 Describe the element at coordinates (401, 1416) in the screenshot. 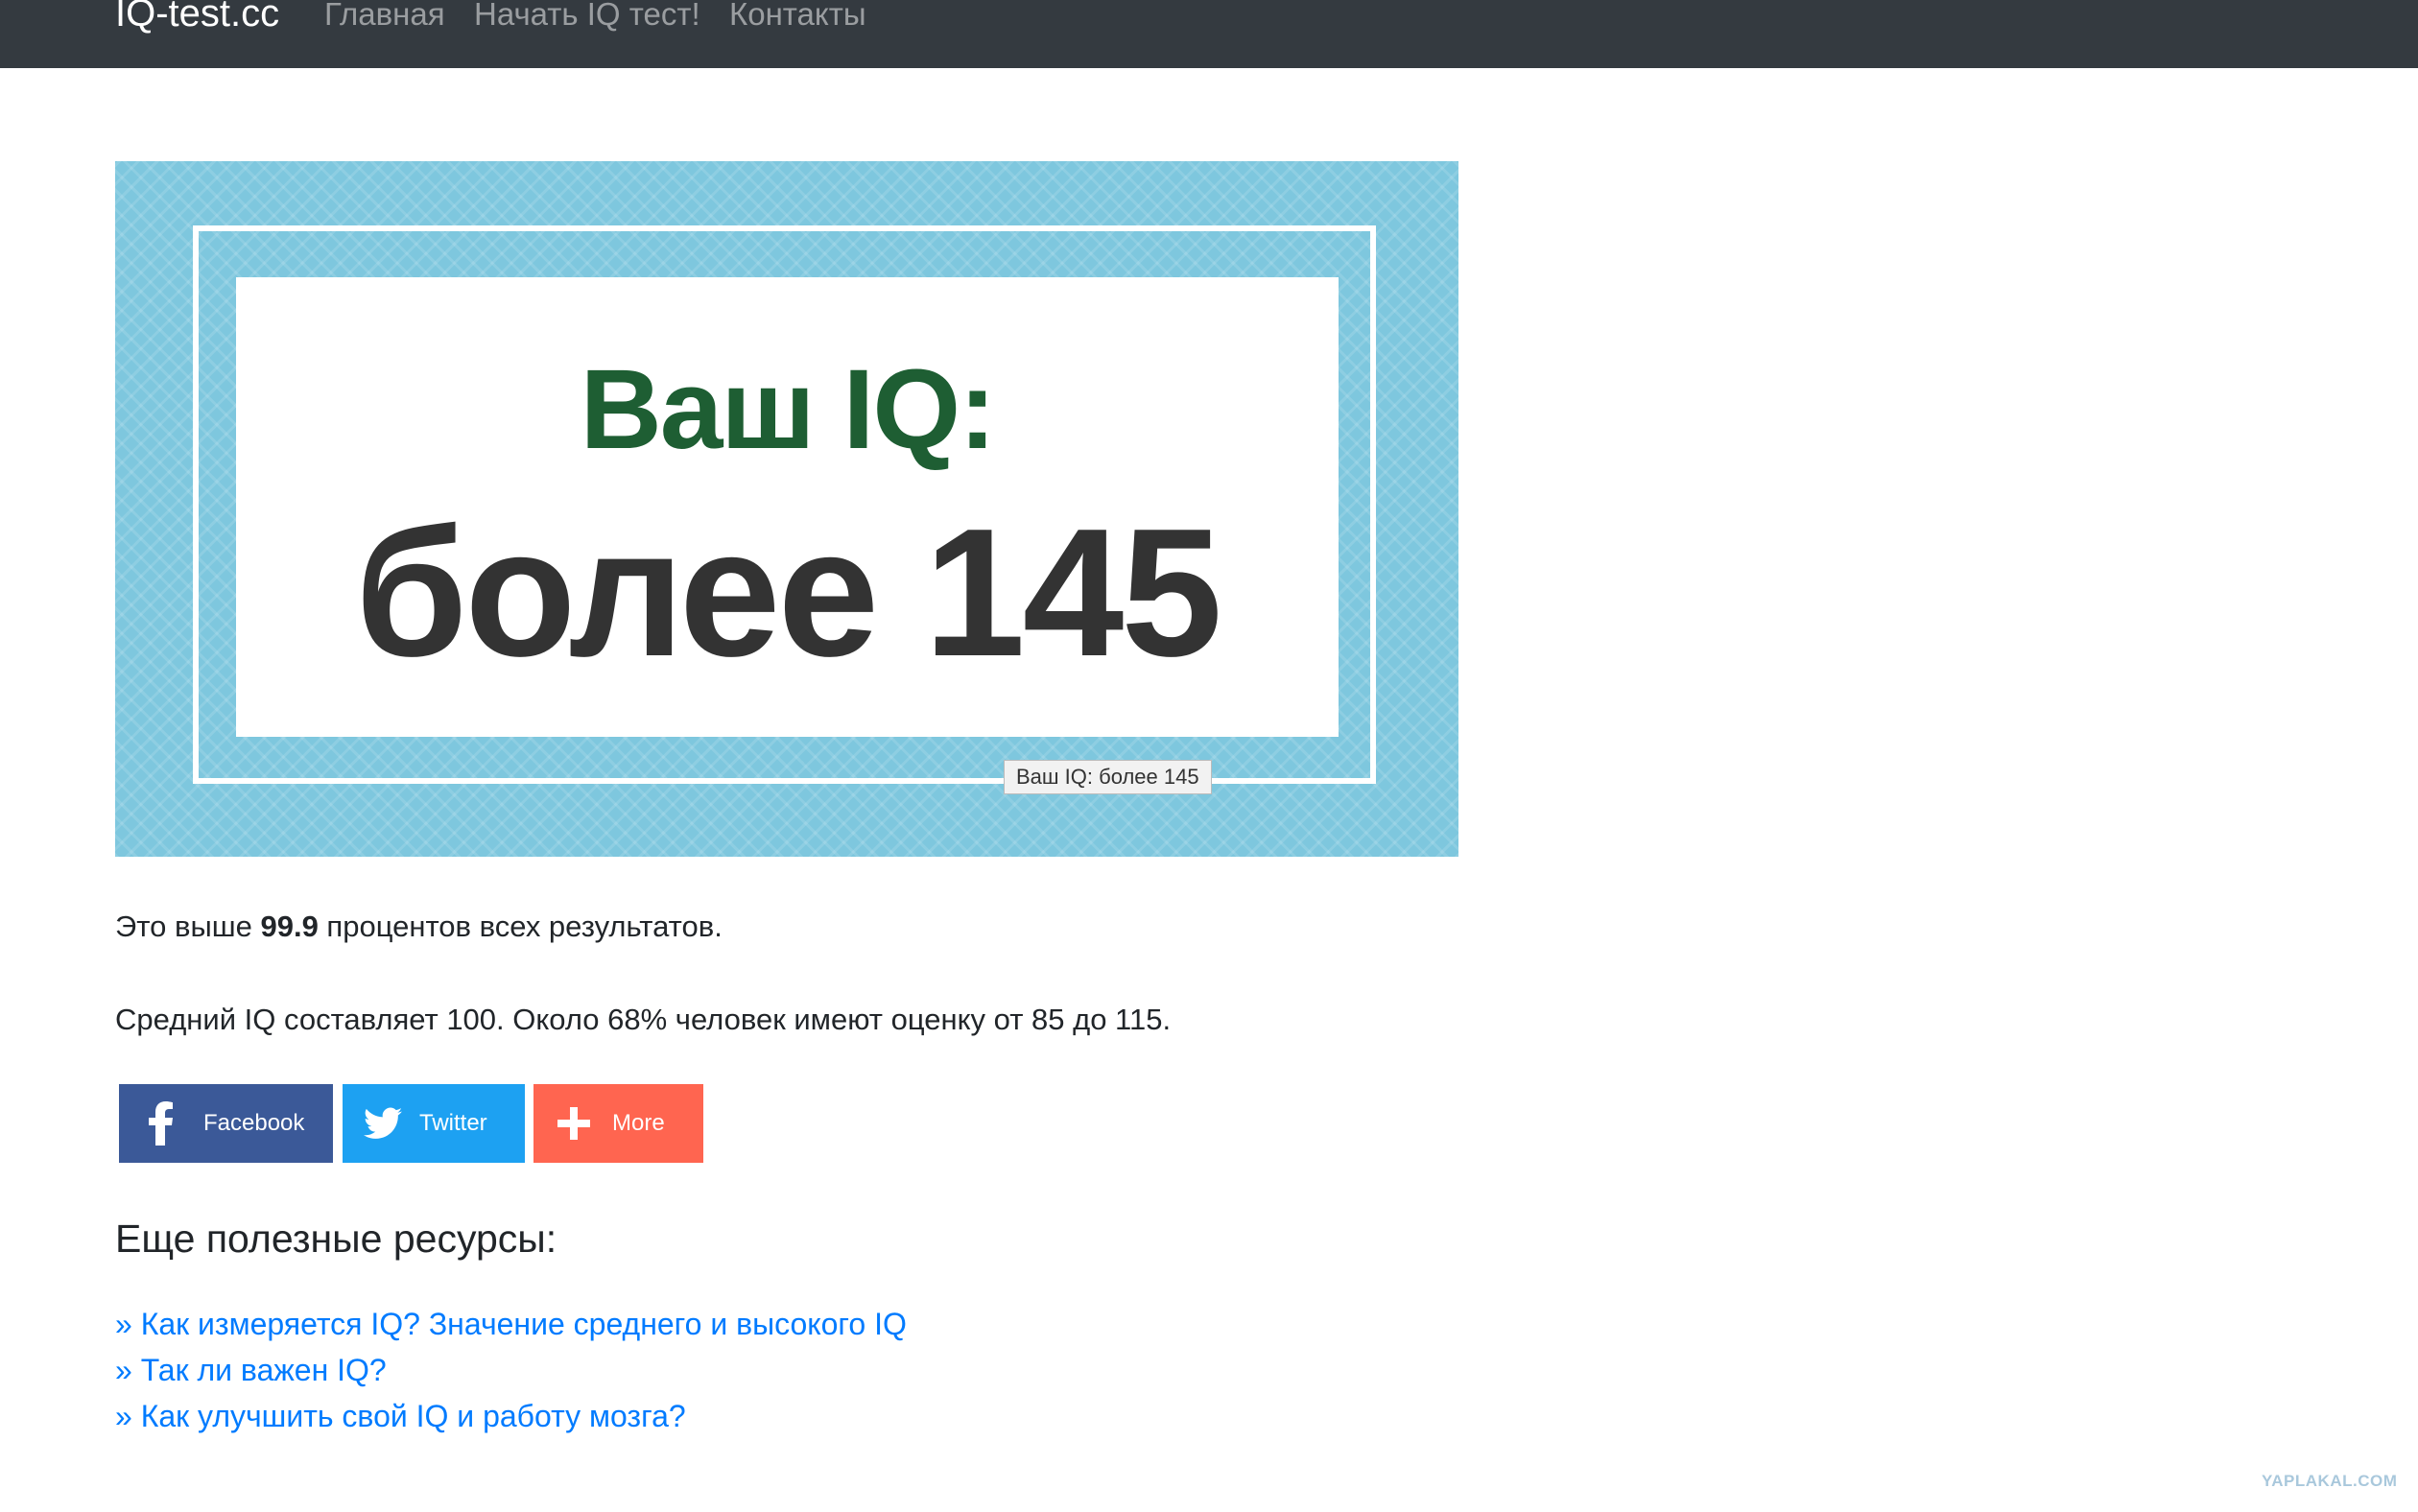

I see `resource-link: » Как улучшить свой IQ и работу мозга?` at that location.